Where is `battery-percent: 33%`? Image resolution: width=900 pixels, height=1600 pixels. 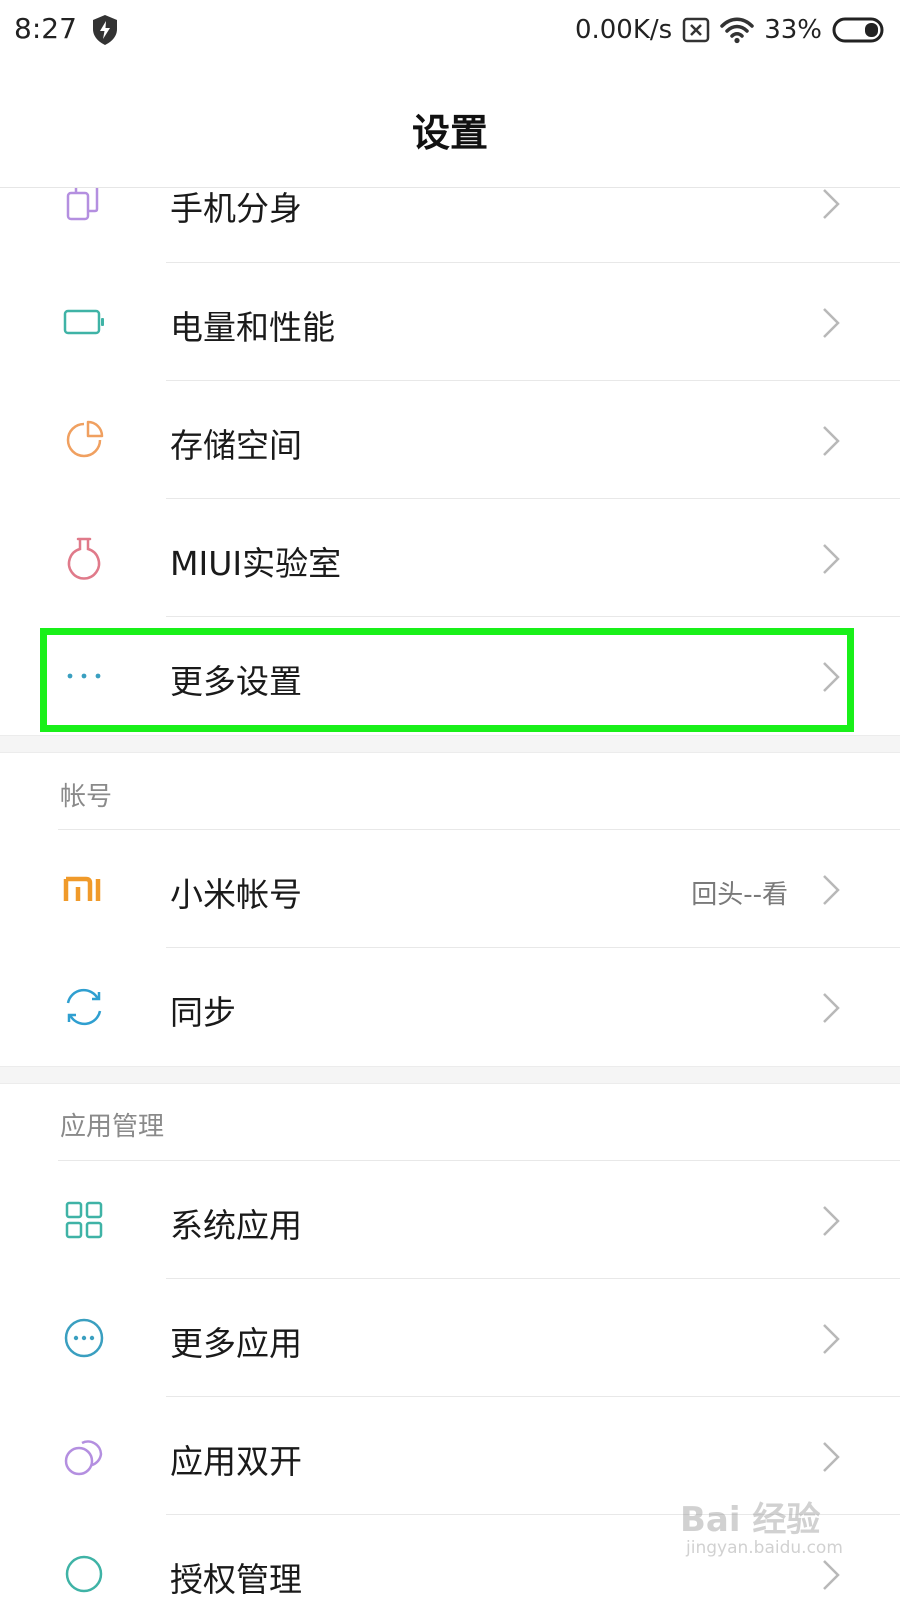 battery-percent: 33% is located at coordinates (793, 30).